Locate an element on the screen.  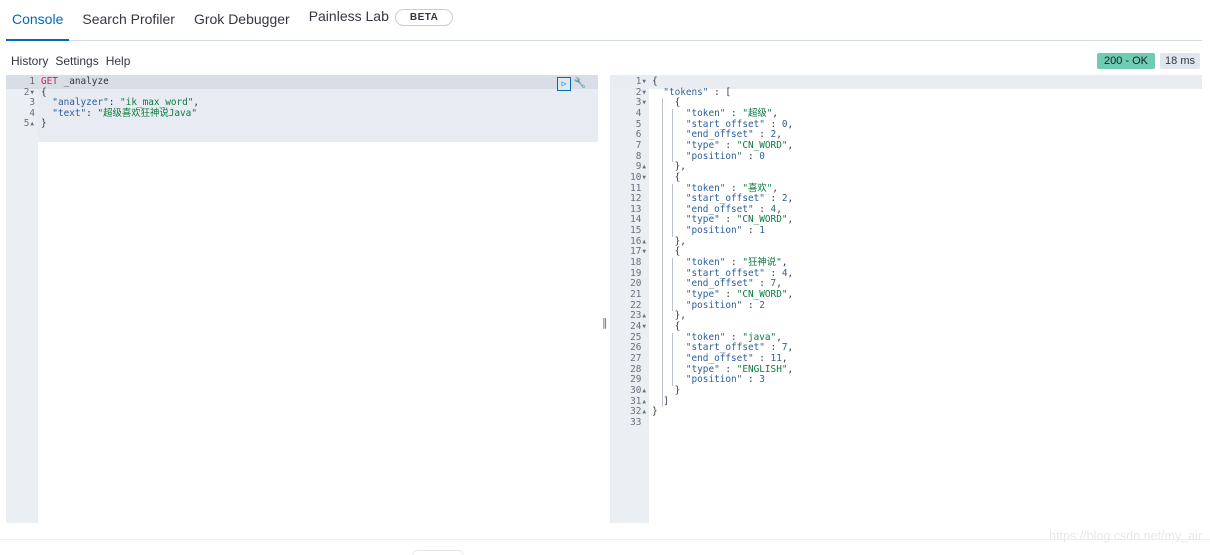
help-link: Help is located at coordinates (118, 61).